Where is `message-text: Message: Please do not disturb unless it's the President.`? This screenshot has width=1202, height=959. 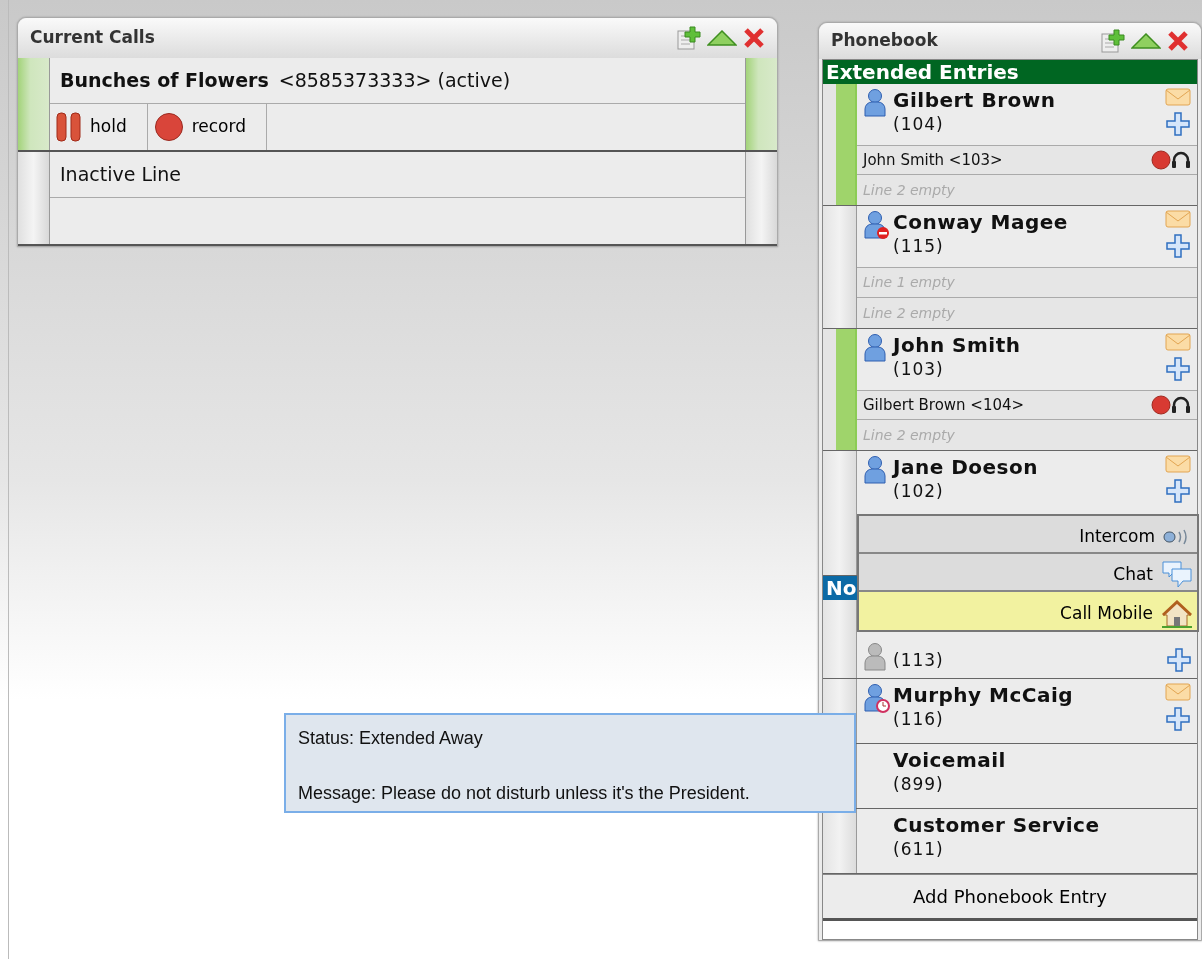
message-text: Message: Please do not disturb unless it's the President. is located at coordinates (524, 793).